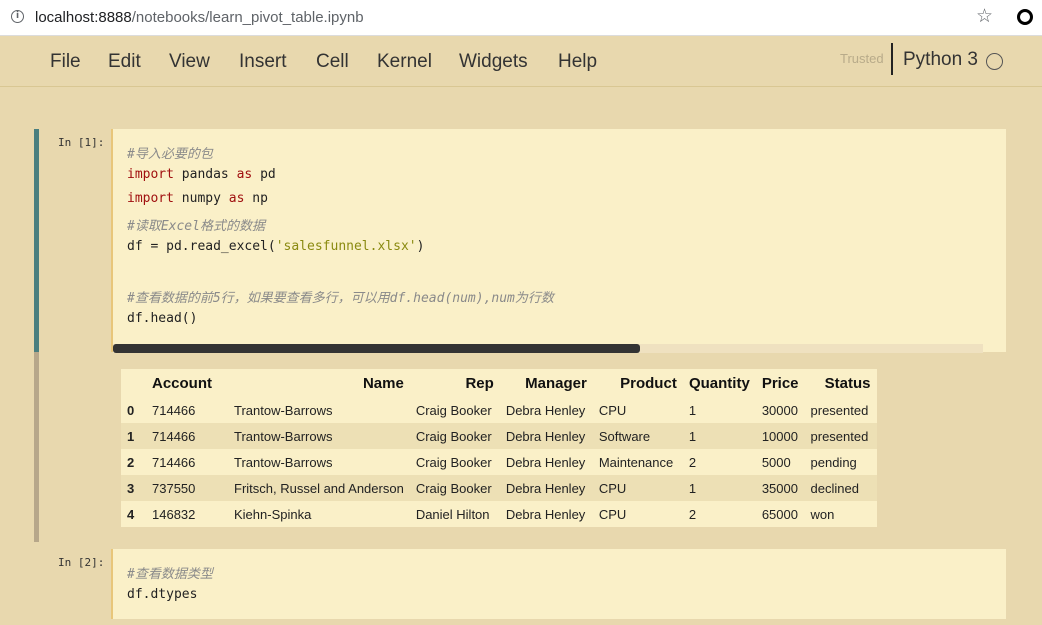  I want to click on menu-kernel: Kernel, so click(404, 62).